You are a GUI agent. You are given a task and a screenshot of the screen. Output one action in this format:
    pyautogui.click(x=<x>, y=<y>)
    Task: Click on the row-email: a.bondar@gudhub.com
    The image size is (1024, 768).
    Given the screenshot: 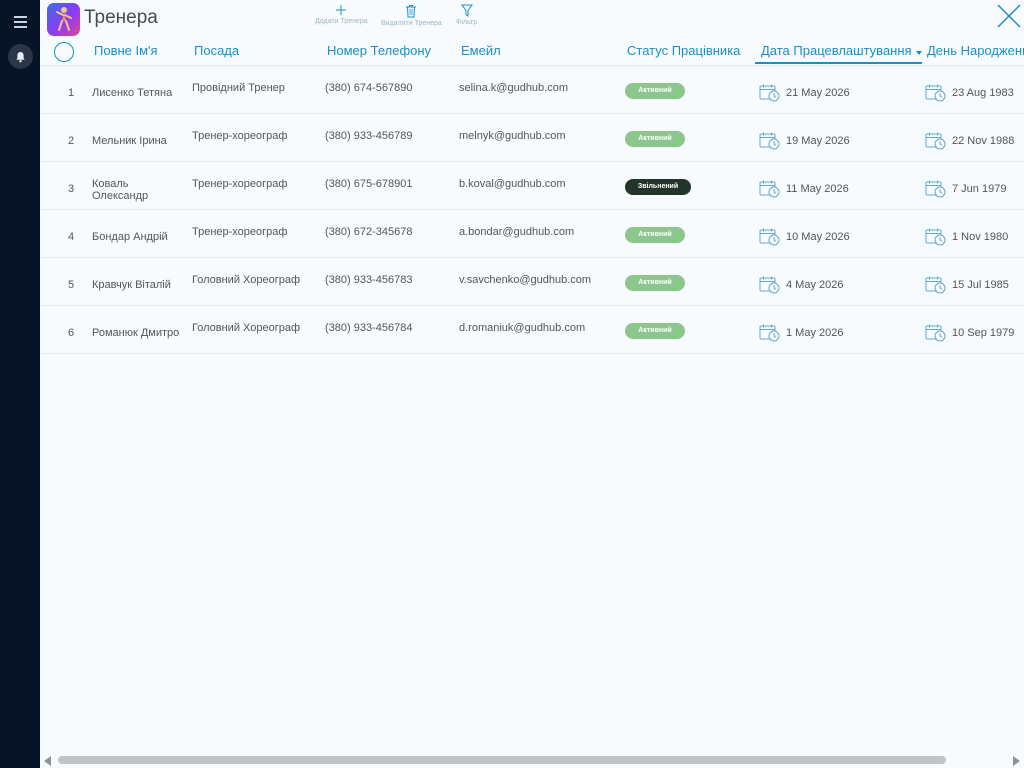 What is the action you would take?
    pyautogui.click(x=517, y=232)
    